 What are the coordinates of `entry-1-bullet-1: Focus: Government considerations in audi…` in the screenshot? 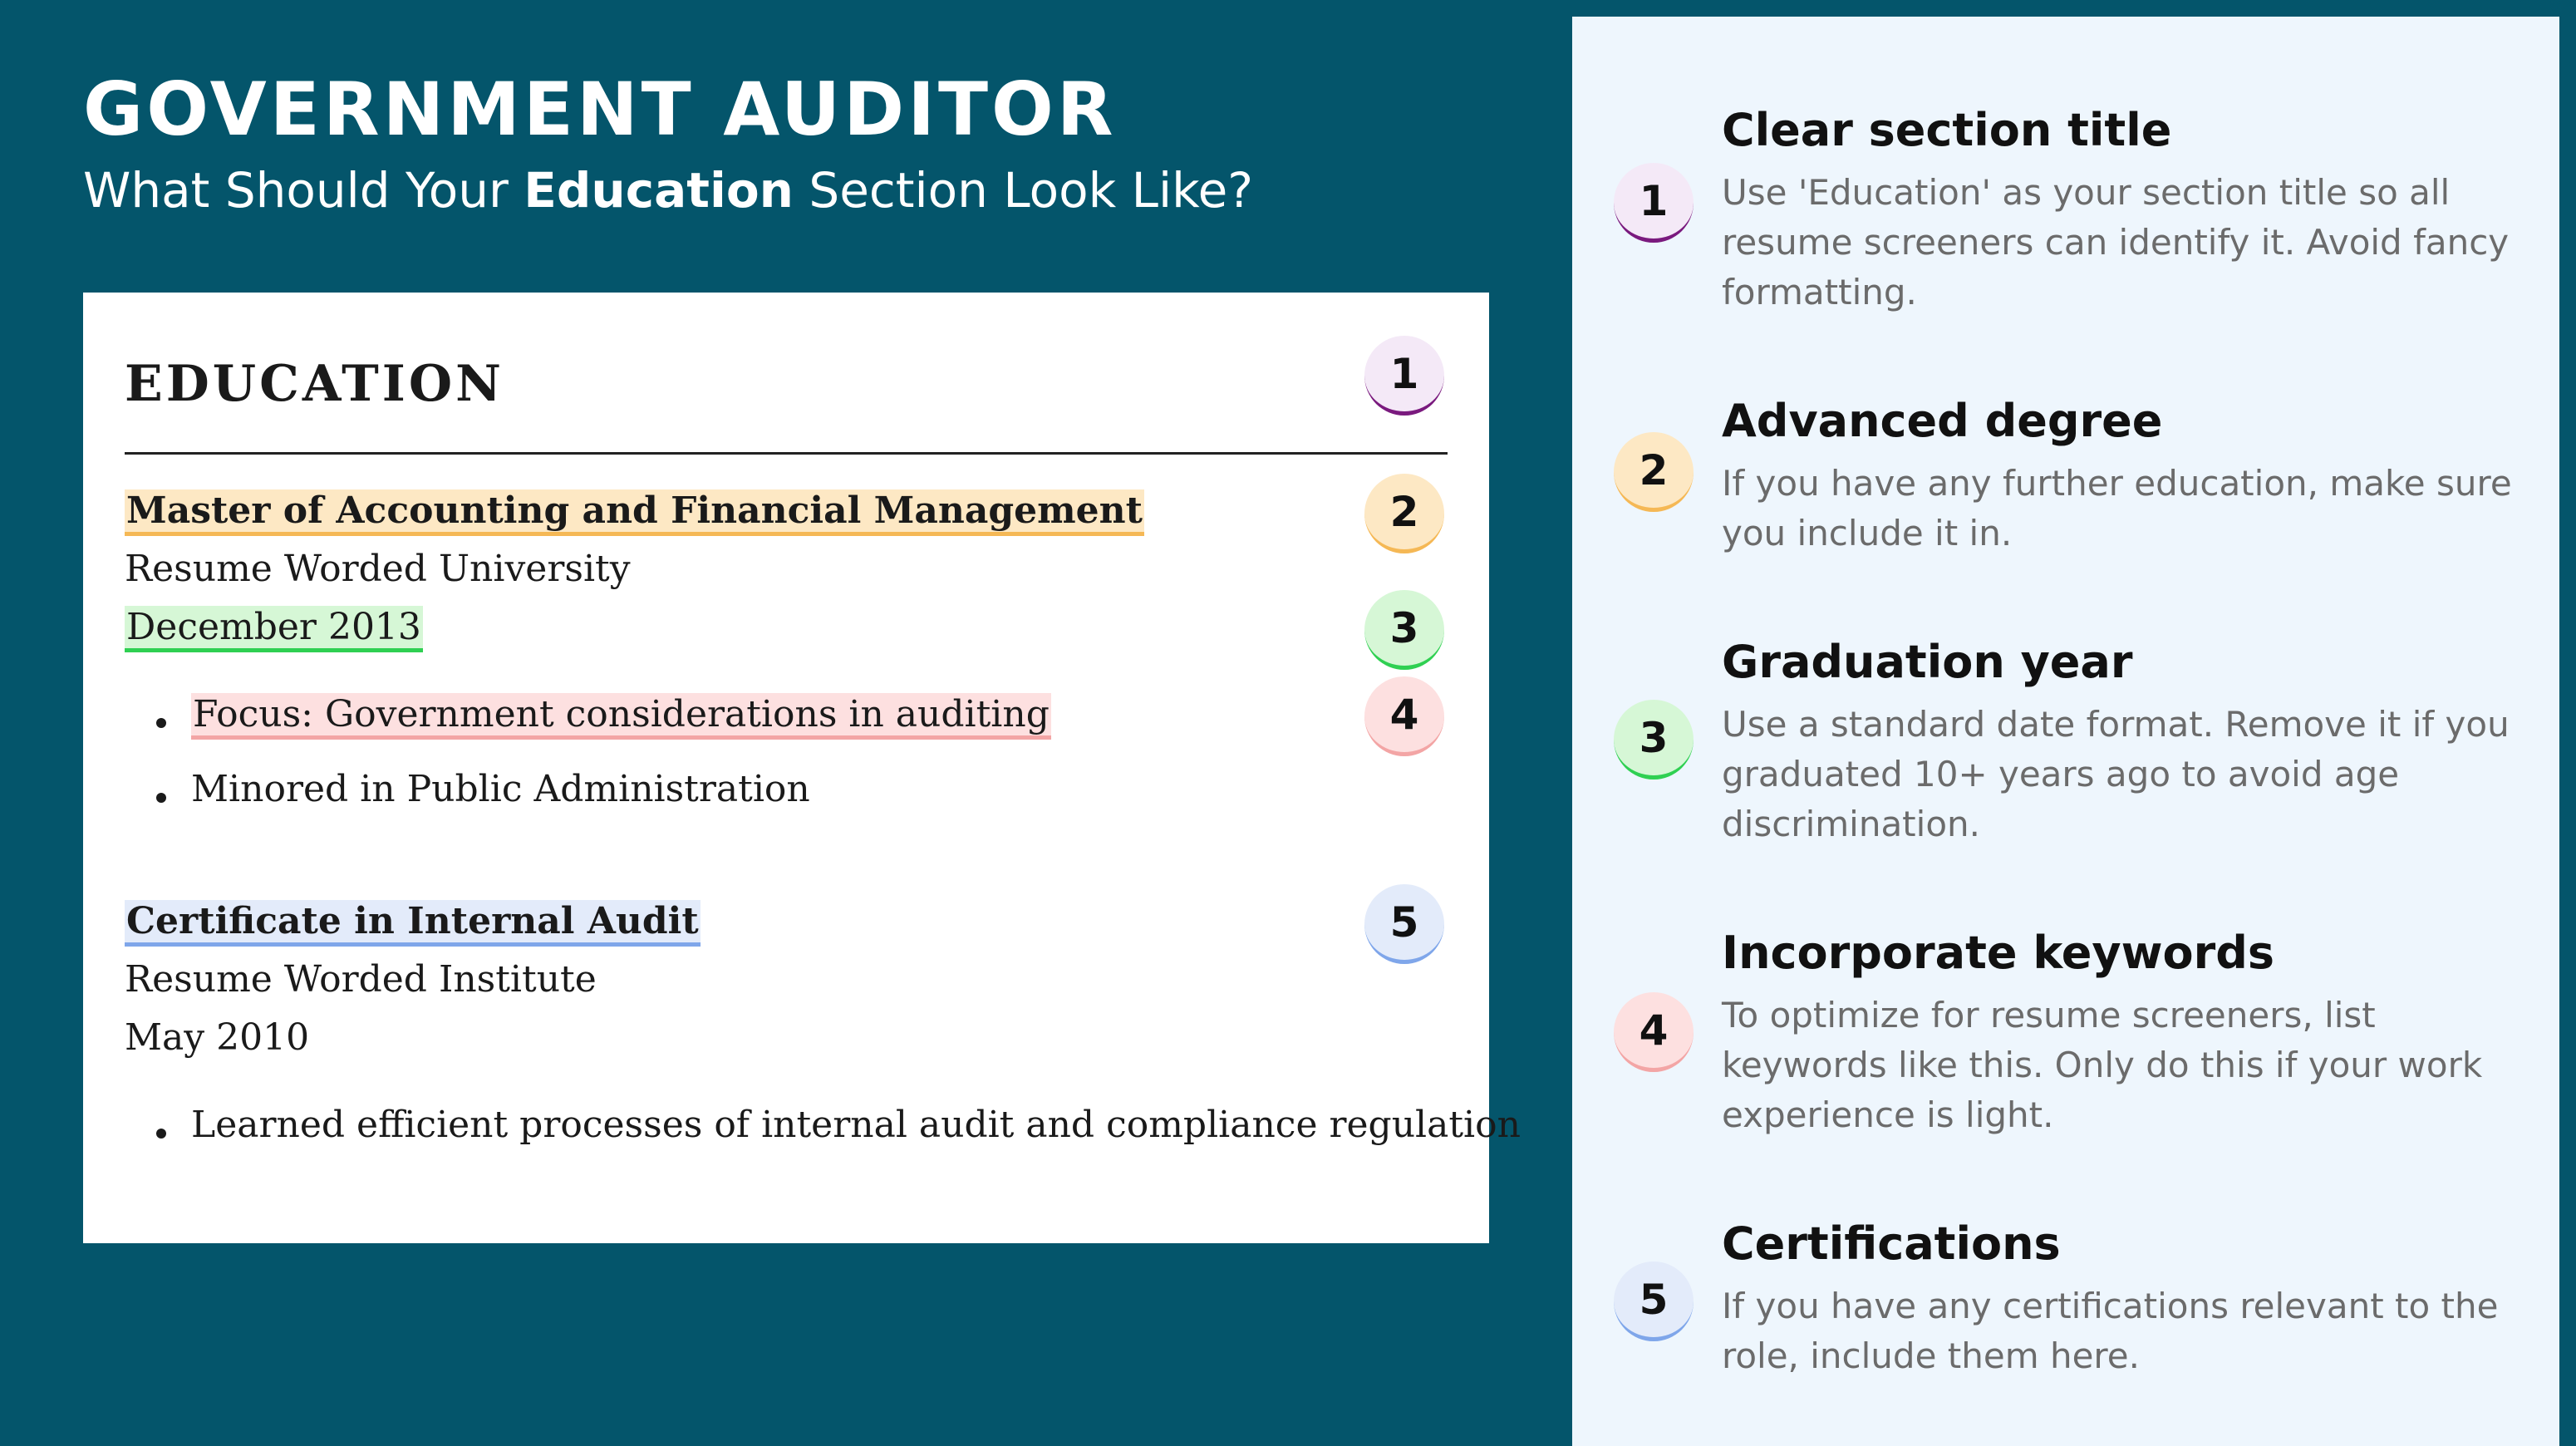 It's located at (621, 716).